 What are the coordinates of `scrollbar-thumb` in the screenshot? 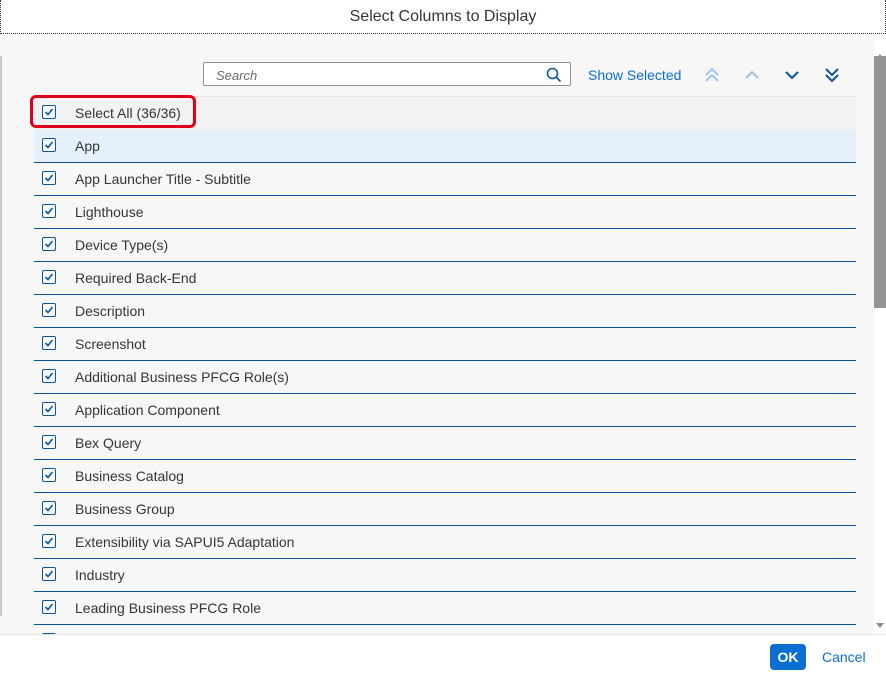 It's located at (880, 182).